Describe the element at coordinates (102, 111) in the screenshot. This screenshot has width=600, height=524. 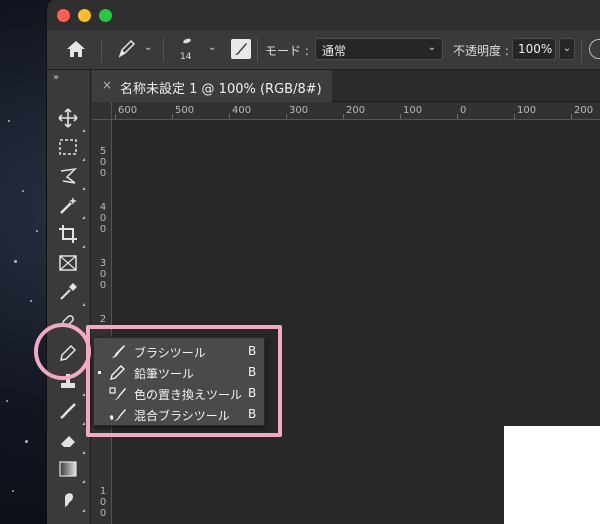
I see `ruler-origin` at that location.